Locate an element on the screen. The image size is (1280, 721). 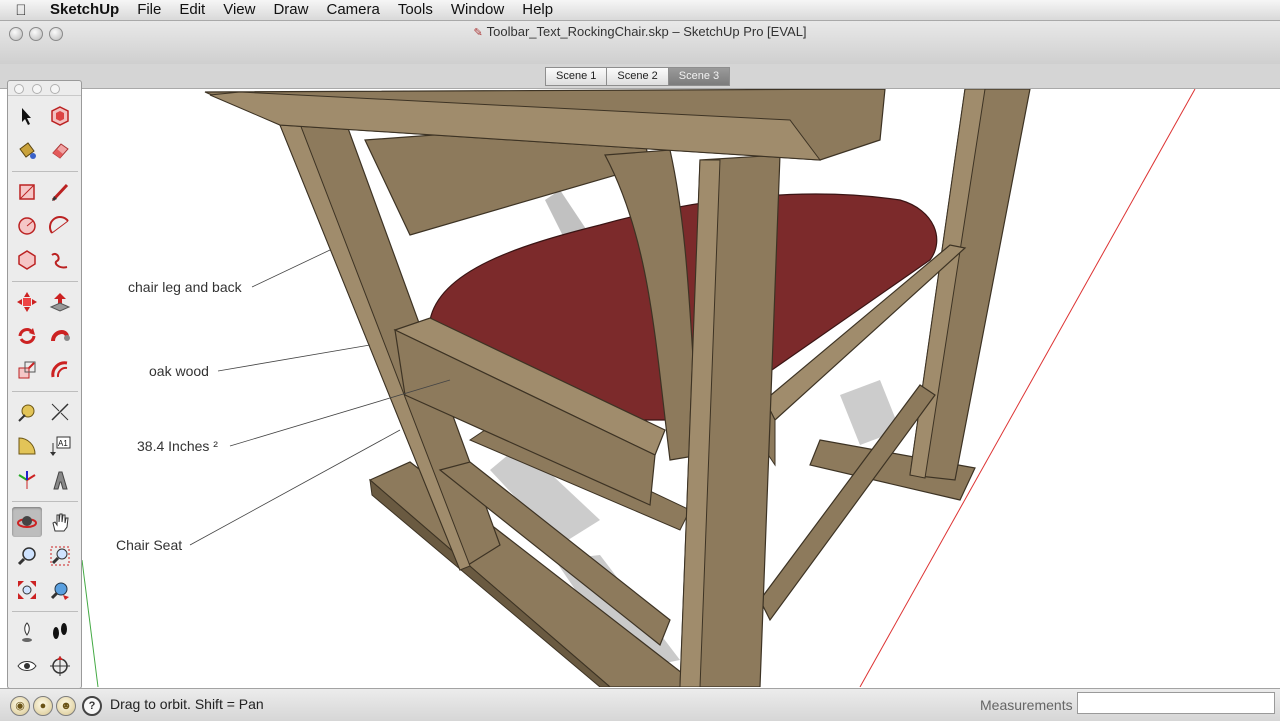
freehand-icon is located at coordinates (60, 260).